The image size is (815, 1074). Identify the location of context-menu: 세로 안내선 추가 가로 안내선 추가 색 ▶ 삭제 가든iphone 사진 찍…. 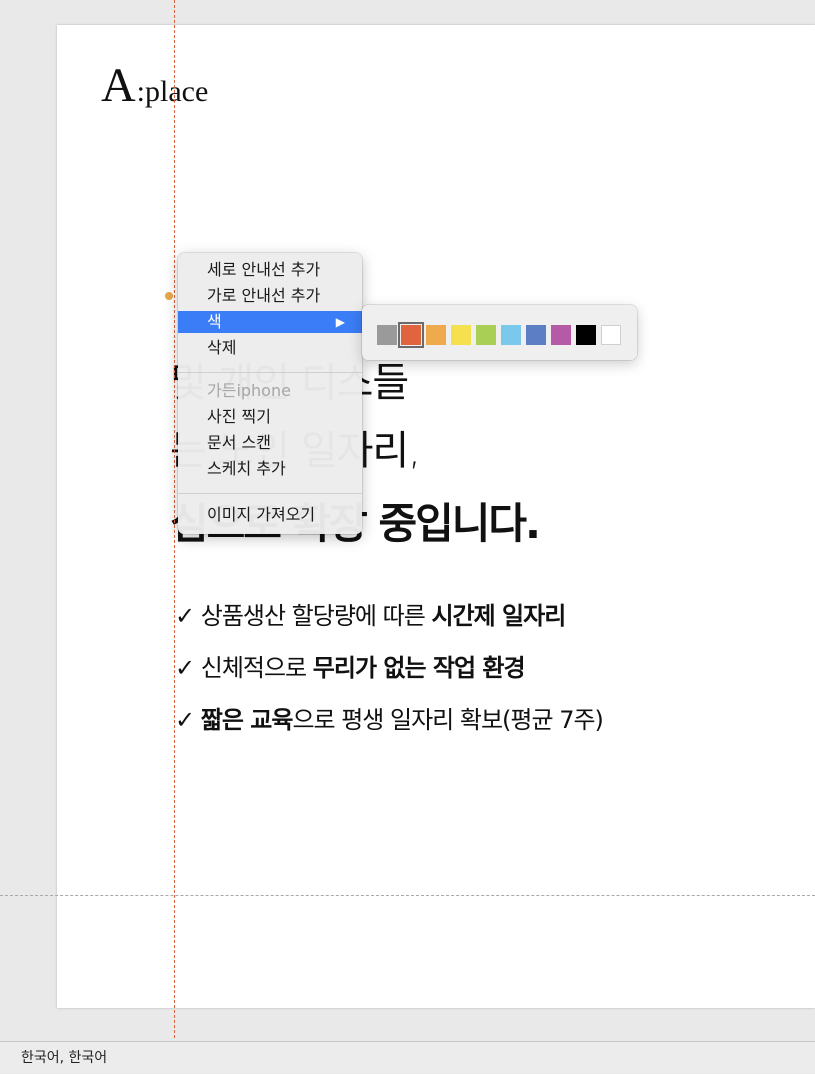
(270, 393).